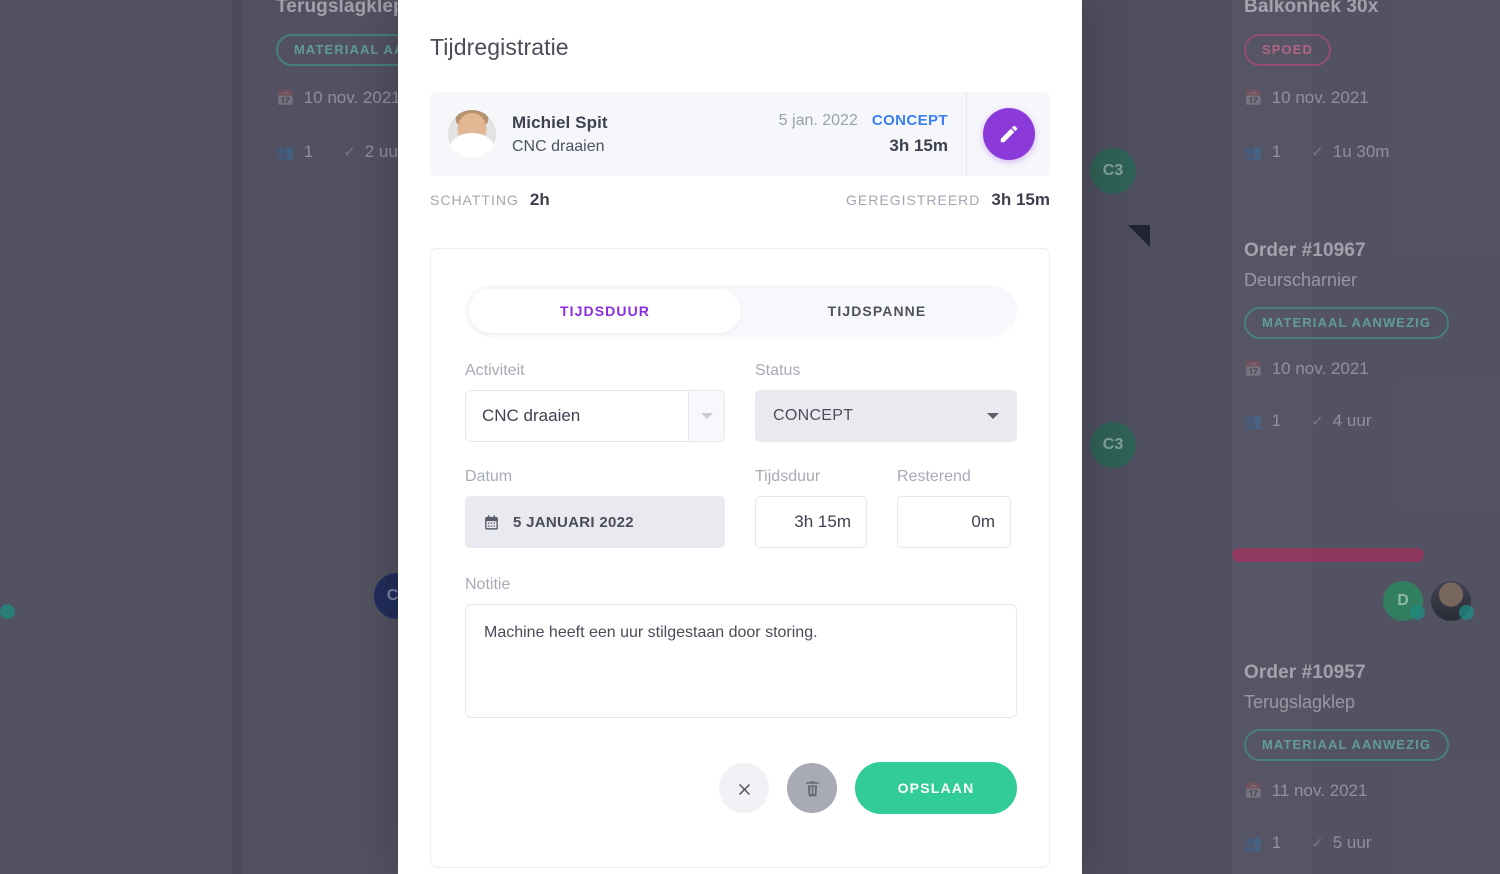 Image resolution: width=1500 pixels, height=874 pixels. Describe the element at coordinates (909, 120) in the screenshot. I see `status-badge: CONCEPT` at that location.